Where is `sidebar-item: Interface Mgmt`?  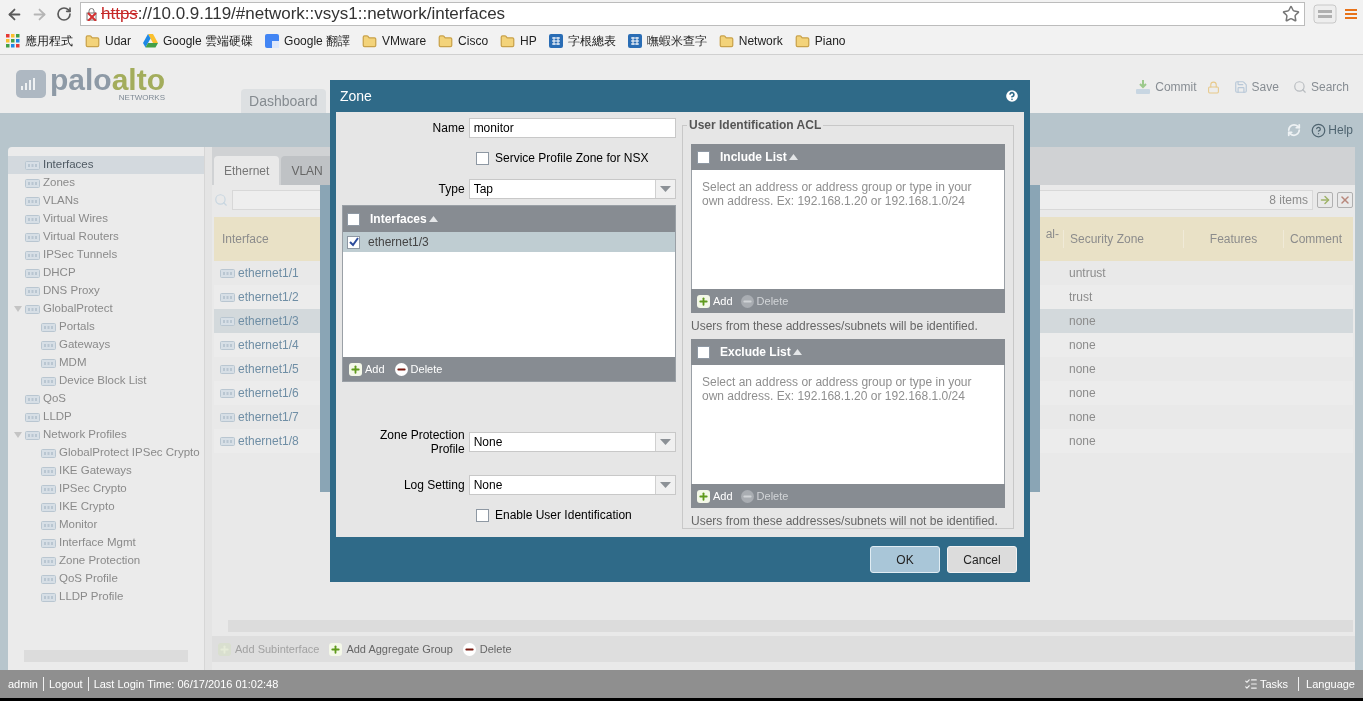
sidebar-item: Interface Mgmt is located at coordinates (97, 543).